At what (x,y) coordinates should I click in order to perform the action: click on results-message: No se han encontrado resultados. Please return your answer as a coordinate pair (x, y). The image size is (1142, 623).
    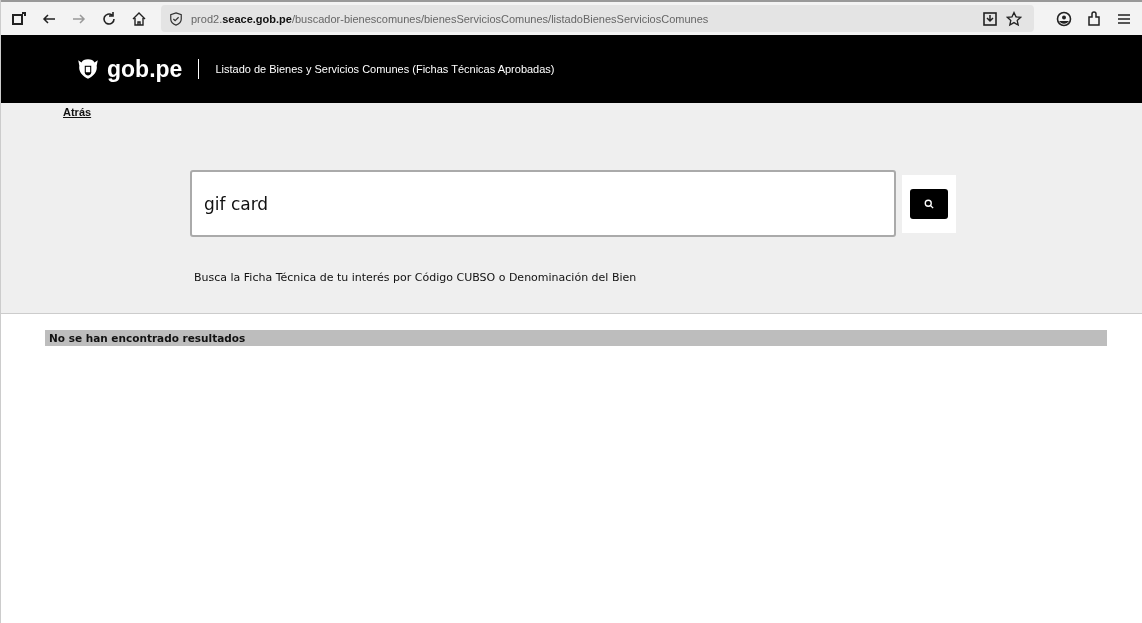
    Looking at the image, I should click on (576, 338).